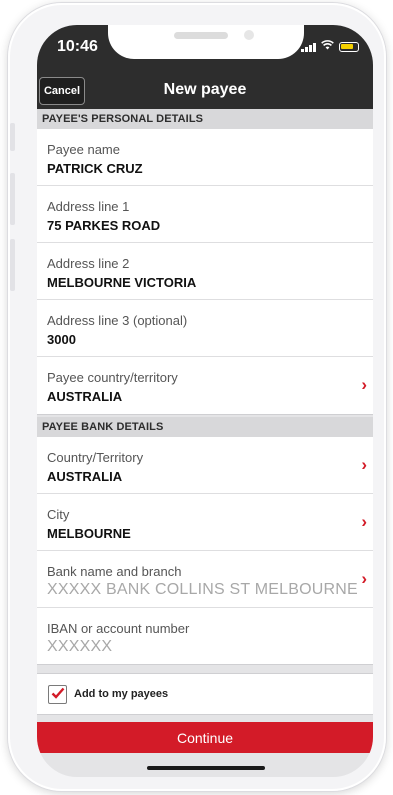 This screenshot has width=393, height=795. Describe the element at coordinates (249, 35) in the screenshot. I see `camera` at that location.